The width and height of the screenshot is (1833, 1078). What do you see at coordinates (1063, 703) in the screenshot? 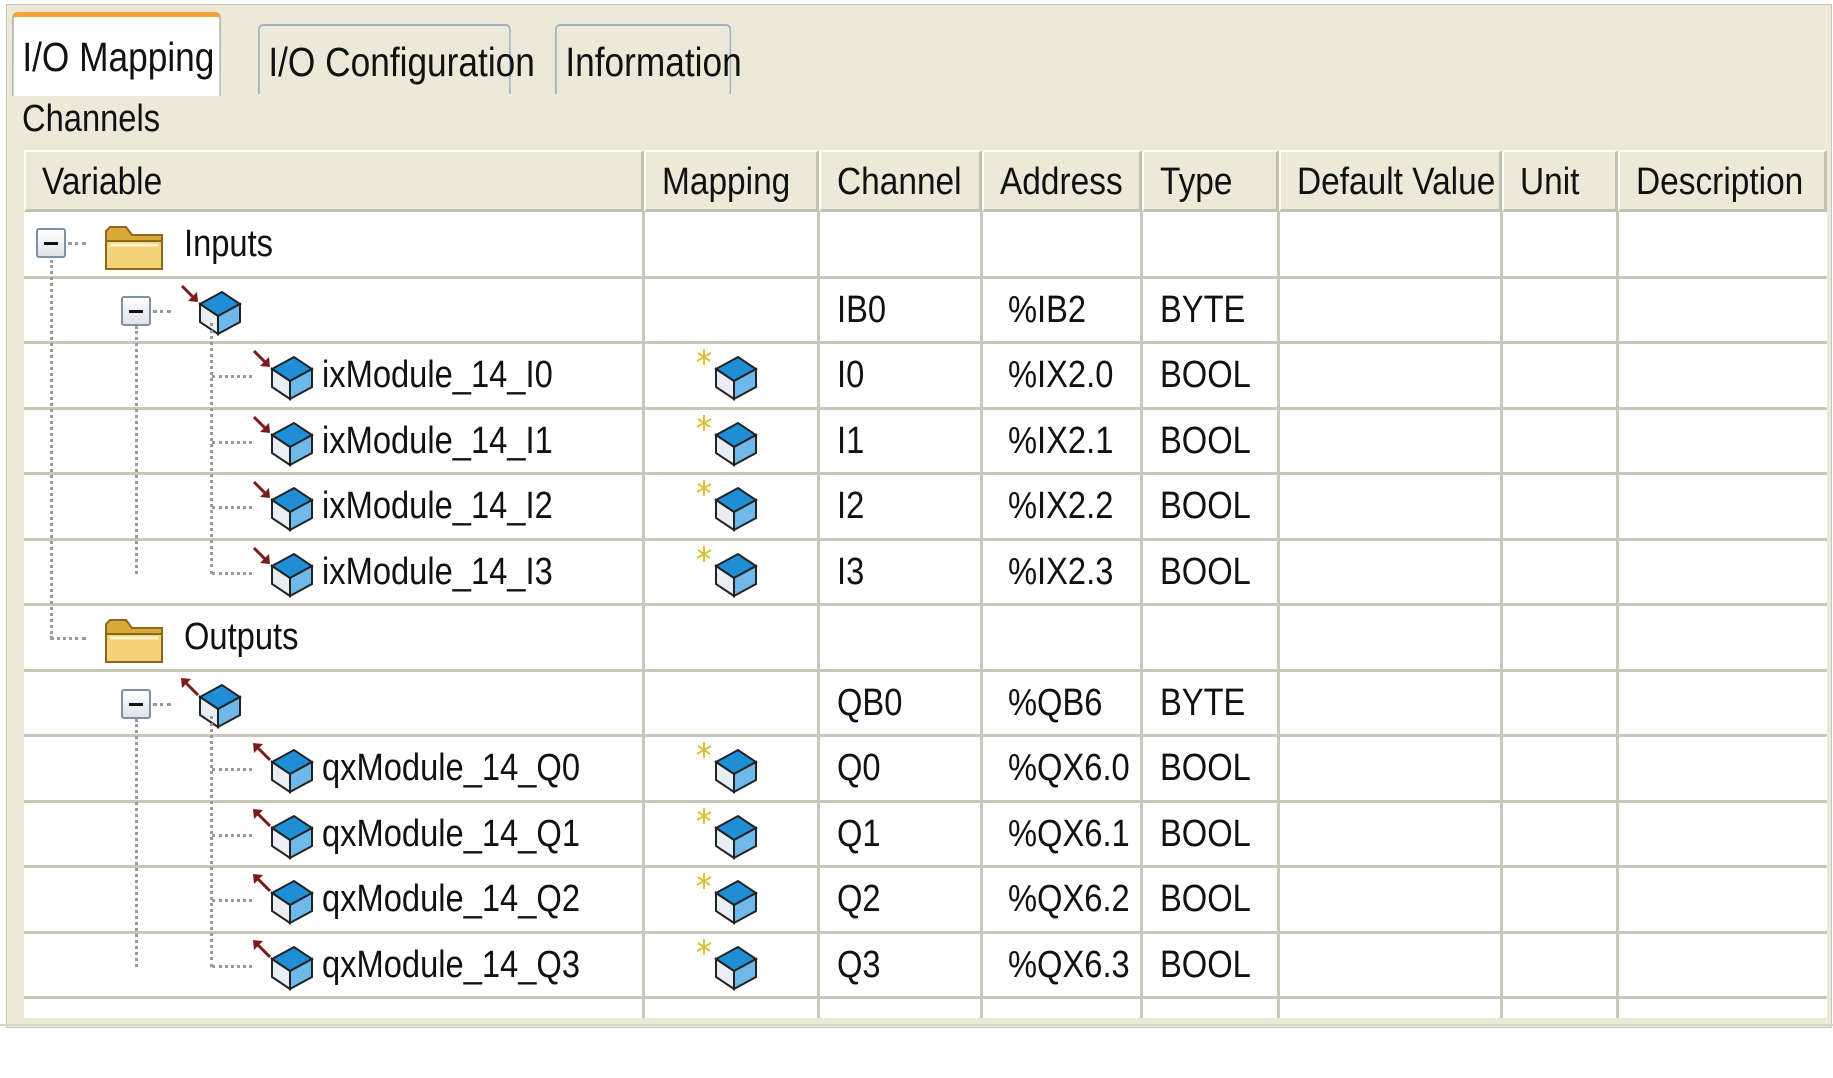
I see `address-cell: %QB6` at bounding box center [1063, 703].